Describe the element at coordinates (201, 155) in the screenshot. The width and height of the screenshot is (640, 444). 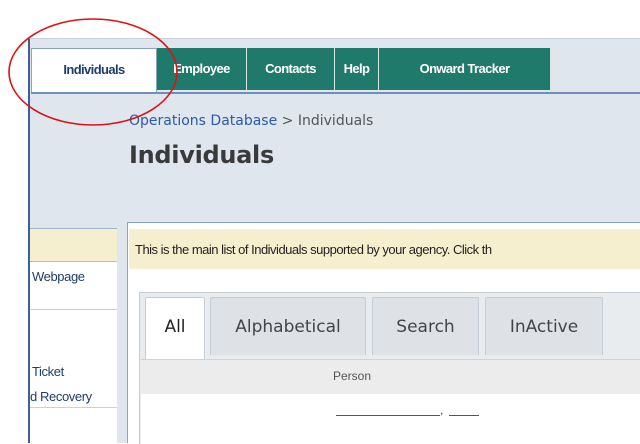
I see `page-title: Individuals` at that location.